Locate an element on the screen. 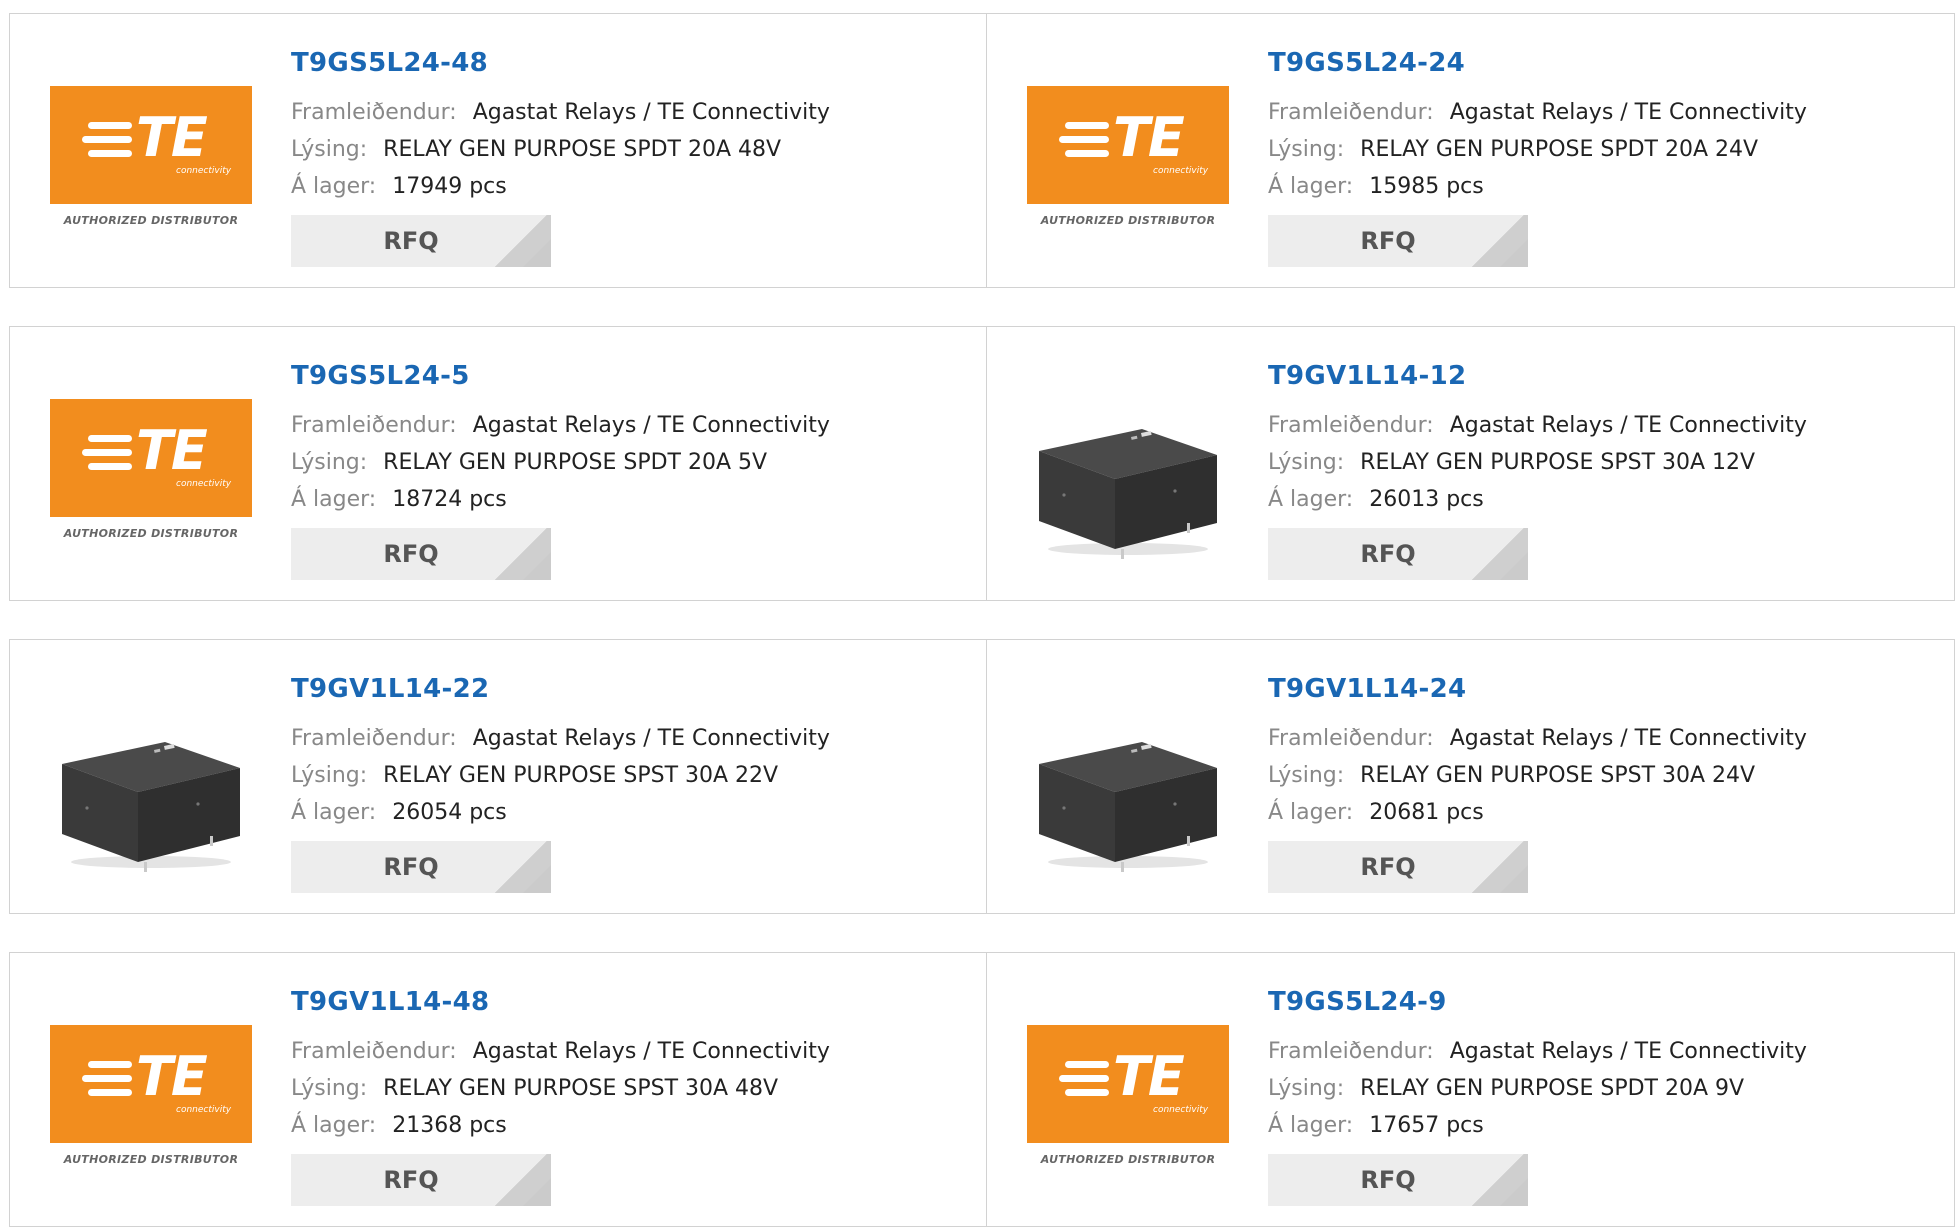 Image resolution: width=1955 pixels, height=1227 pixels. description-value: RELAY GEN PURPOSE SPDT 20A 24V is located at coordinates (1559, 149).